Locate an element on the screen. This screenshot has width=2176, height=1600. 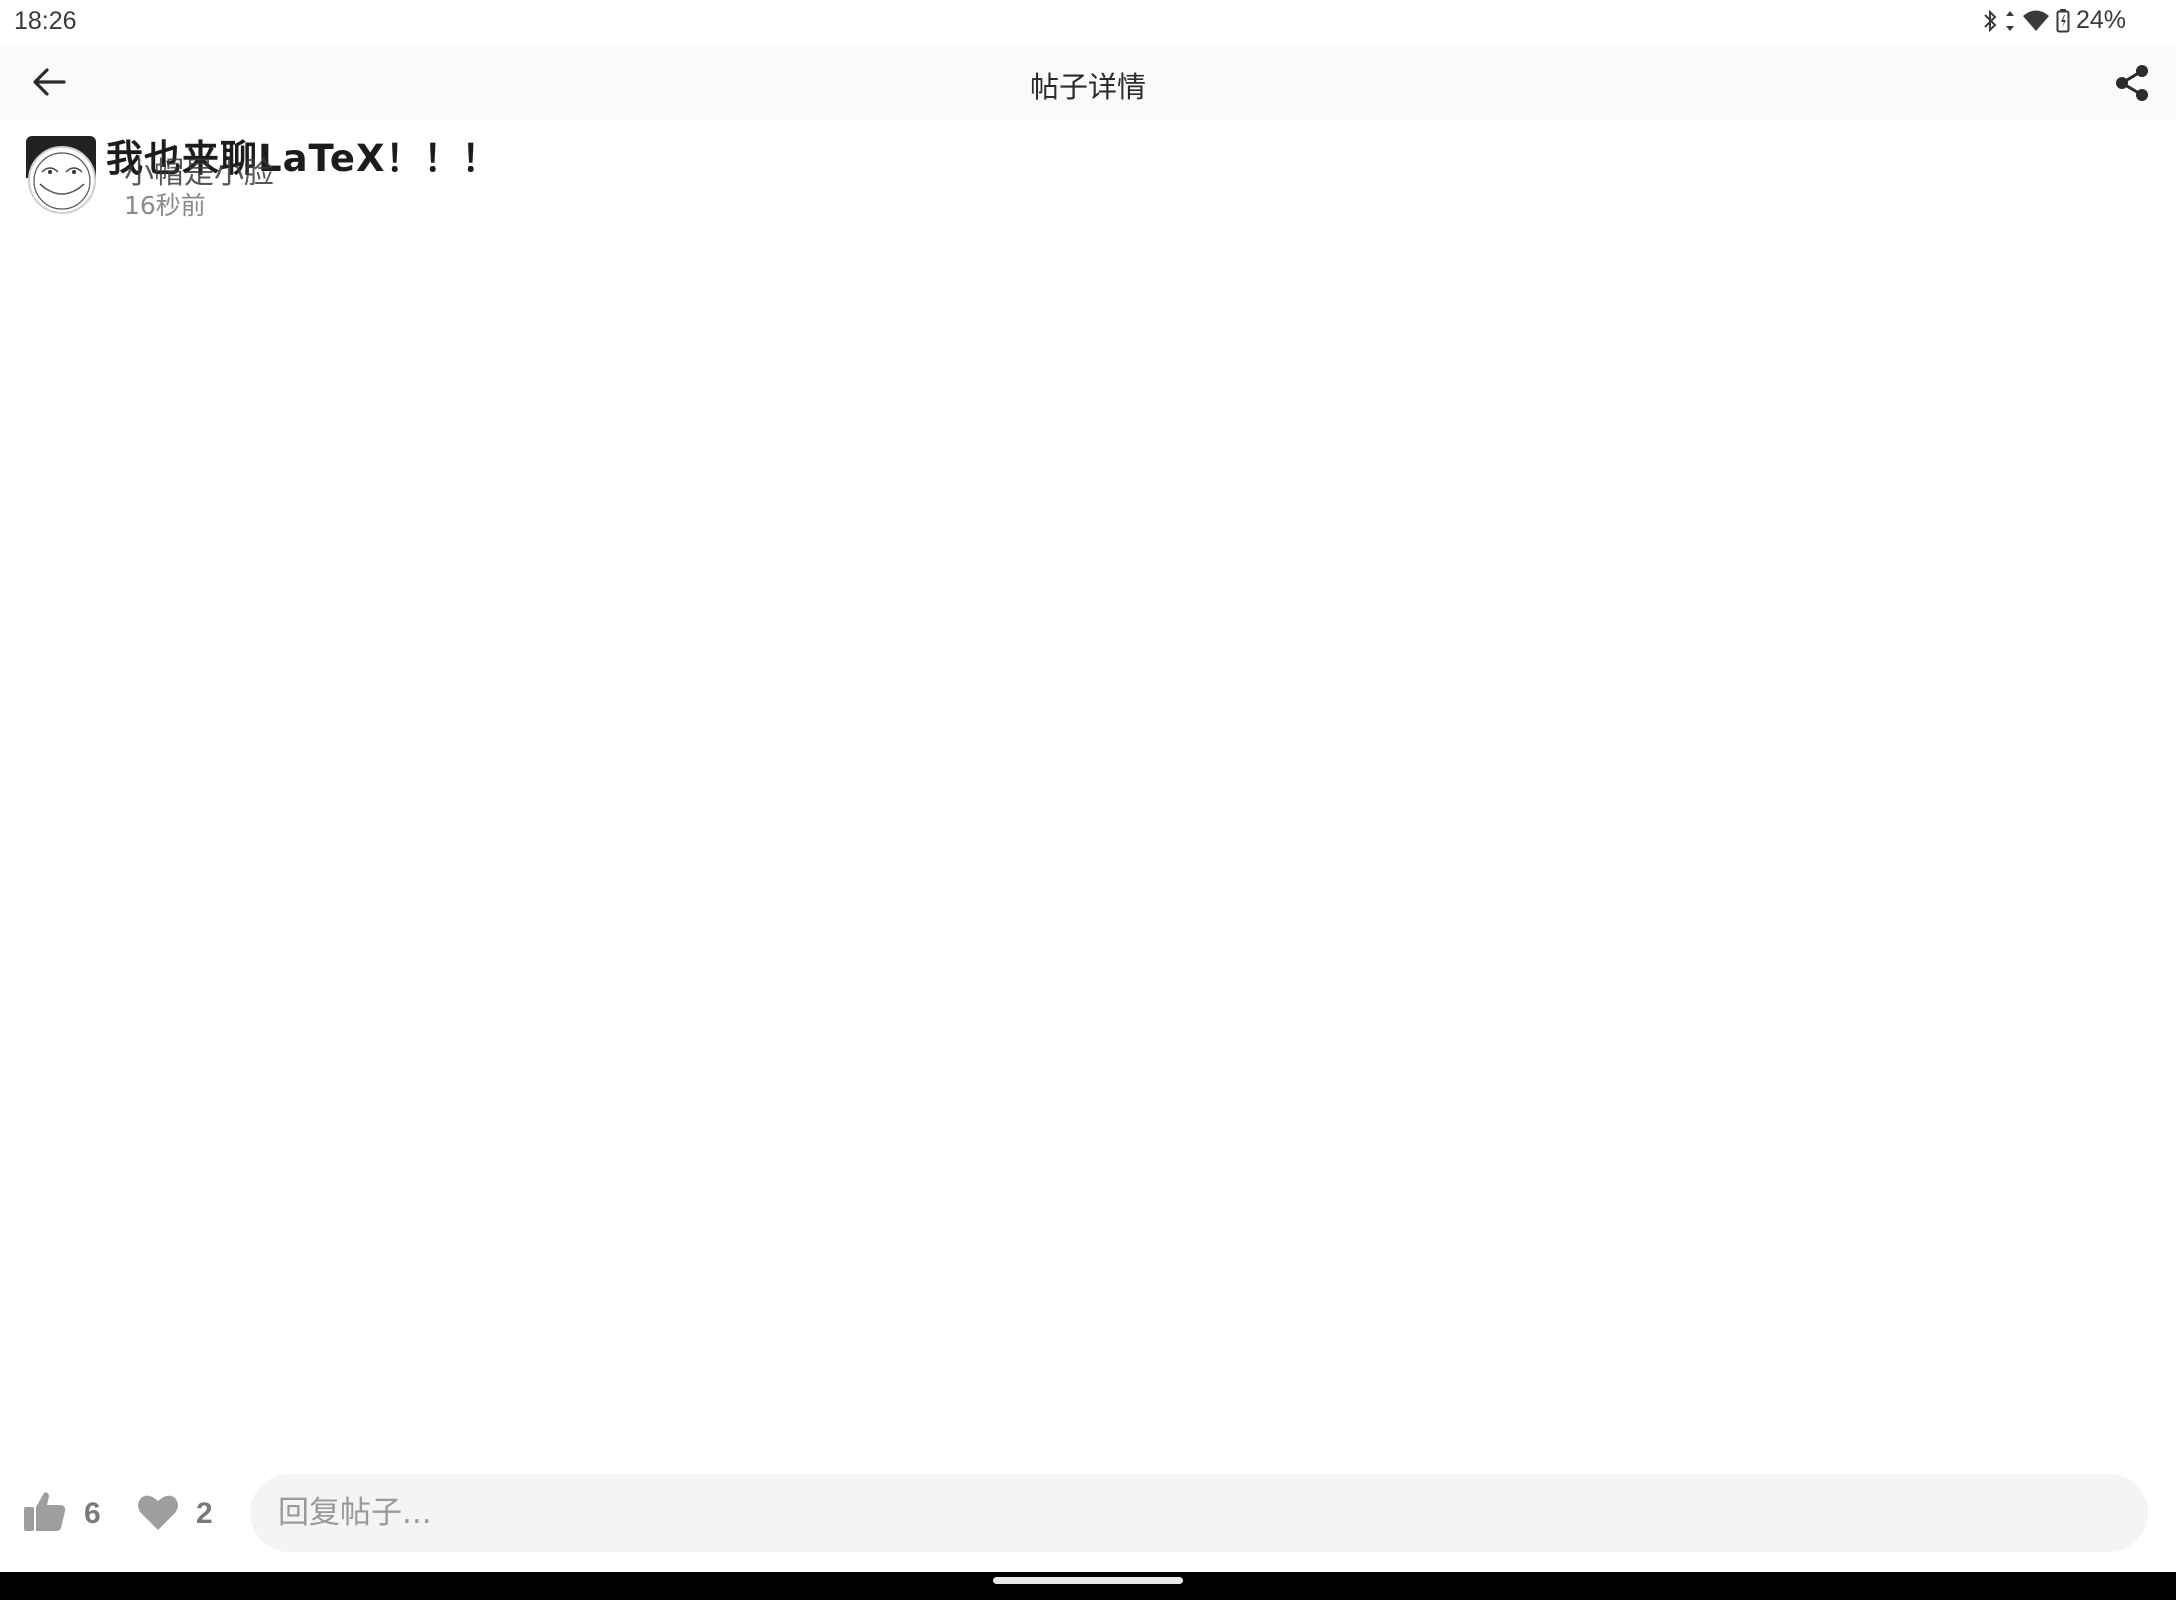
share-icon is located at coordinates (2132, 85).